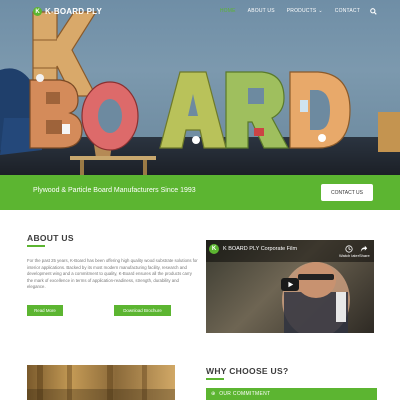 This screenshot has height=400, width=400. Describe the element at coordinates (349, 249) in the screenshot. I see `clock-icon` at that location.